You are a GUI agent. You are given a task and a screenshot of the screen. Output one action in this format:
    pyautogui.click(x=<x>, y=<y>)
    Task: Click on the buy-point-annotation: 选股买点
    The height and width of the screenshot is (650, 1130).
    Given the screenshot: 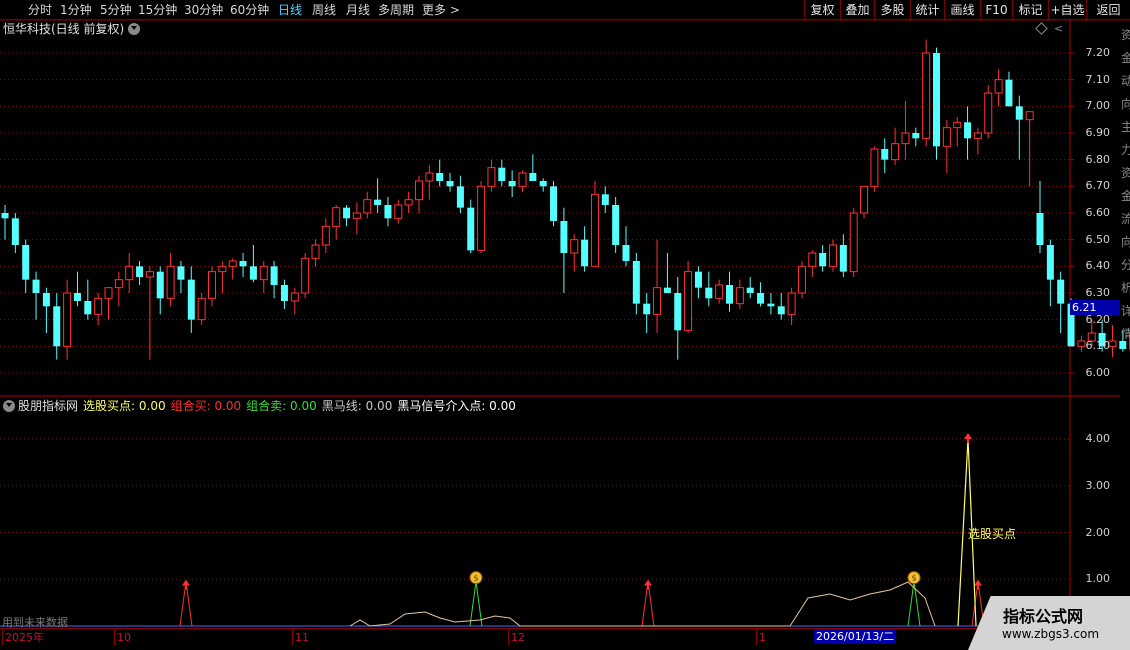 What is the action you would take?
    pyautogui.click(x=992, y=534)
    